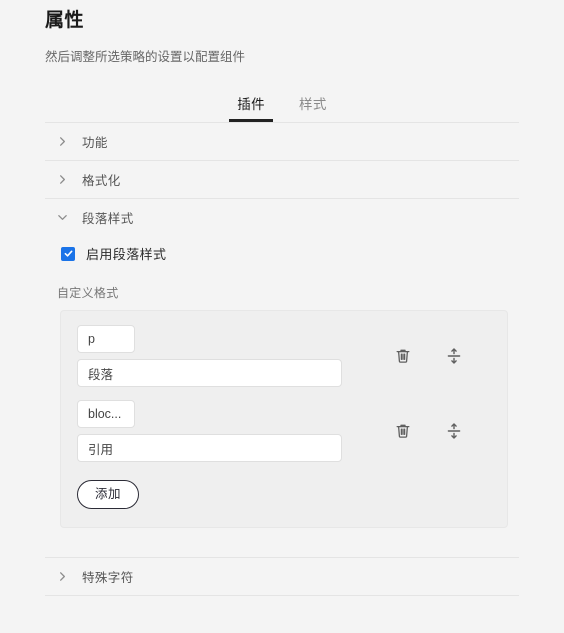  I want to click on accordion-header-formatting: 格式化, so click(282, 179).